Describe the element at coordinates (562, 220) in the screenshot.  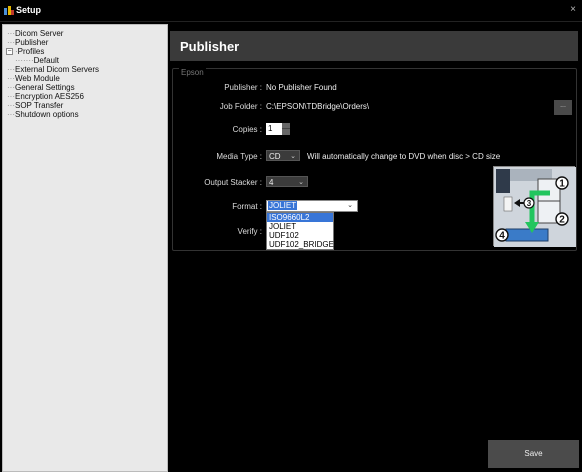
I see `diagram-number-2: 2` at that location.